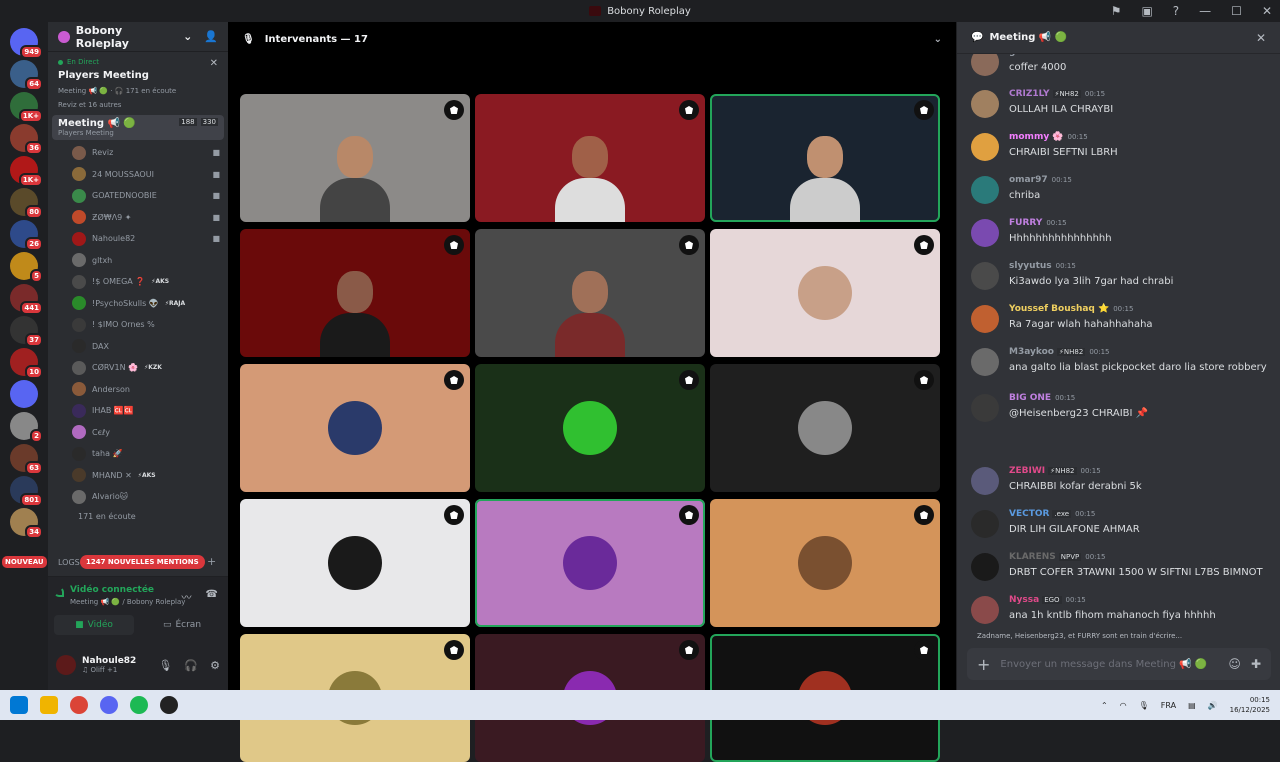  Describe the element at coordinates (150, 304) in the screenshot. I see `voice-member: !PsychoSkulls 👽 ⚡RAJA` at that location.